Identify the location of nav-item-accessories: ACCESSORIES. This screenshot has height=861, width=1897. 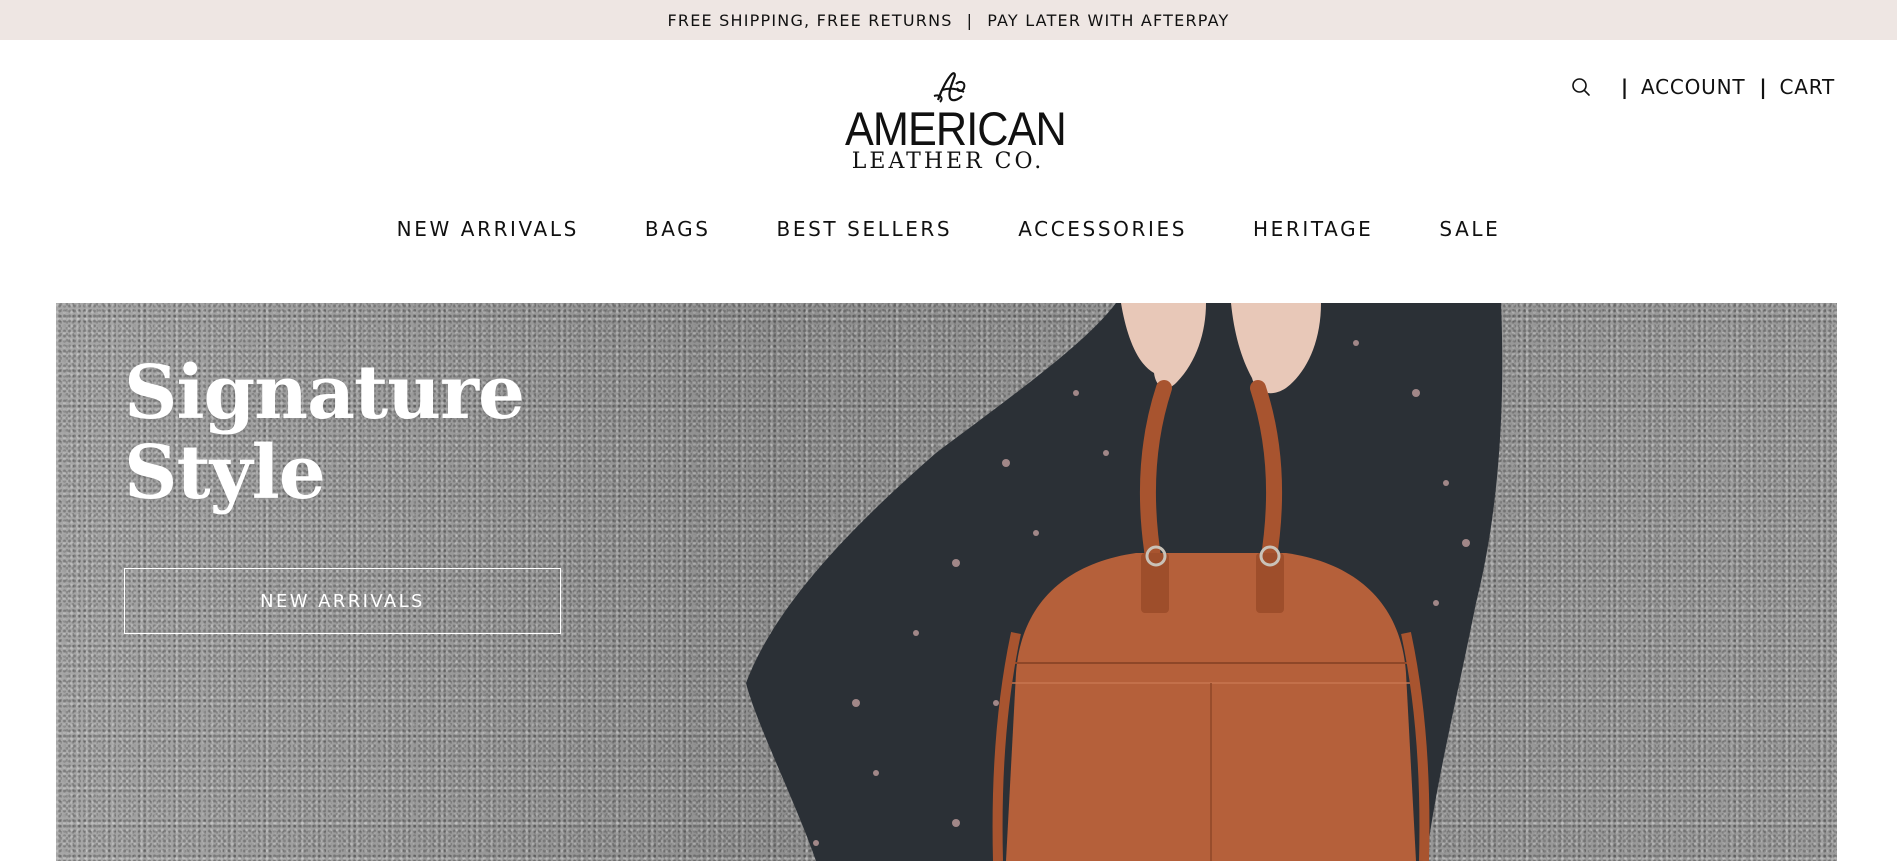
(1102, 229).